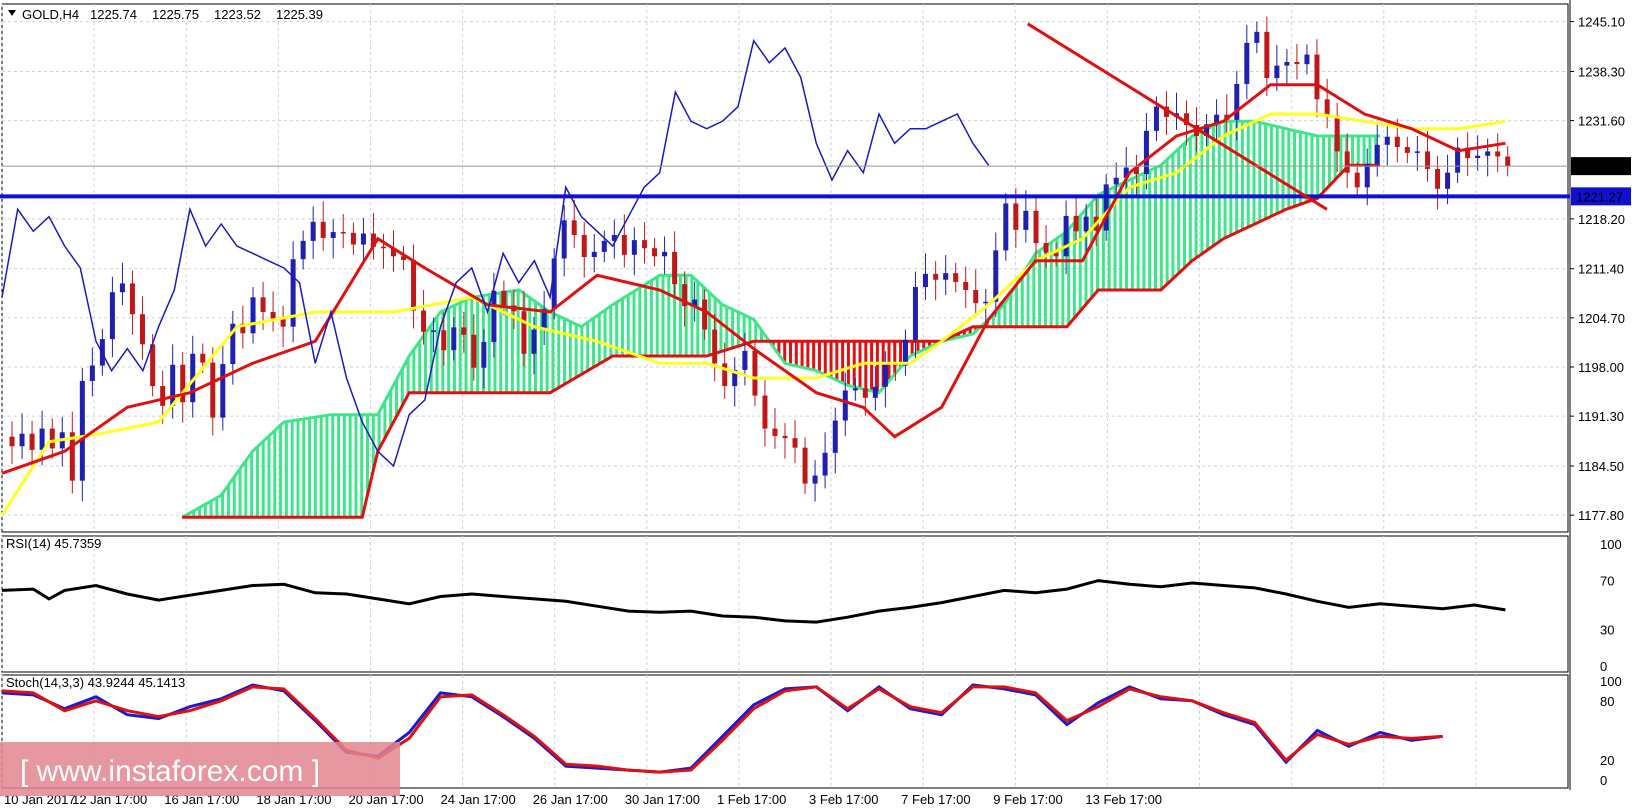 The width and height of the screenshot is (1632, 811). Describe the element at coordinates (1603, 666) in the screenshot. I see `rsi-tick-label: 0` at that location.